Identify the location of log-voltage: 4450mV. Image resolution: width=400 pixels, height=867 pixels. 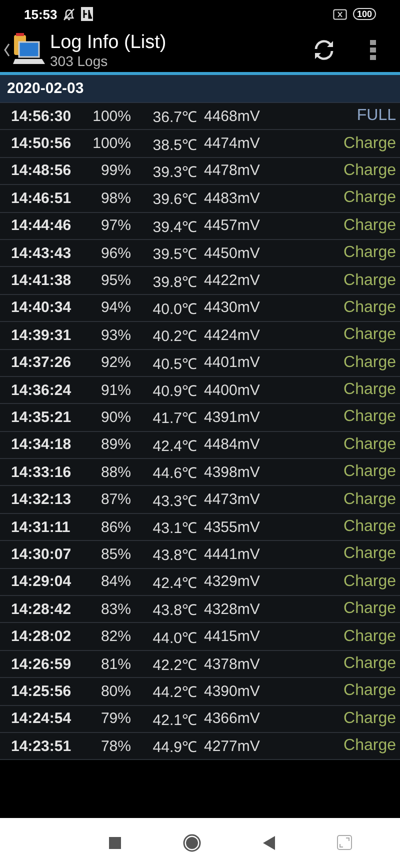
(232, 253).